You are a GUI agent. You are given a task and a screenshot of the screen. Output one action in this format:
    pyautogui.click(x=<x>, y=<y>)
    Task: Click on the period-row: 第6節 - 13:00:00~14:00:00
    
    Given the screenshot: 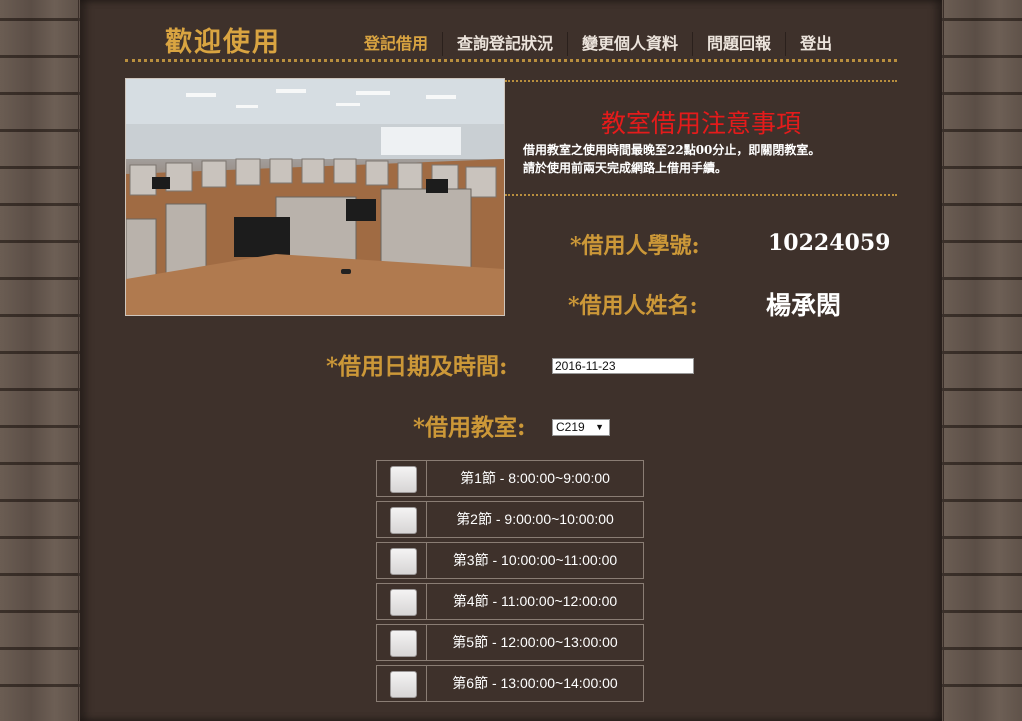 What is the action you would take?
    pyautogui.click(x=510, y=683)
    